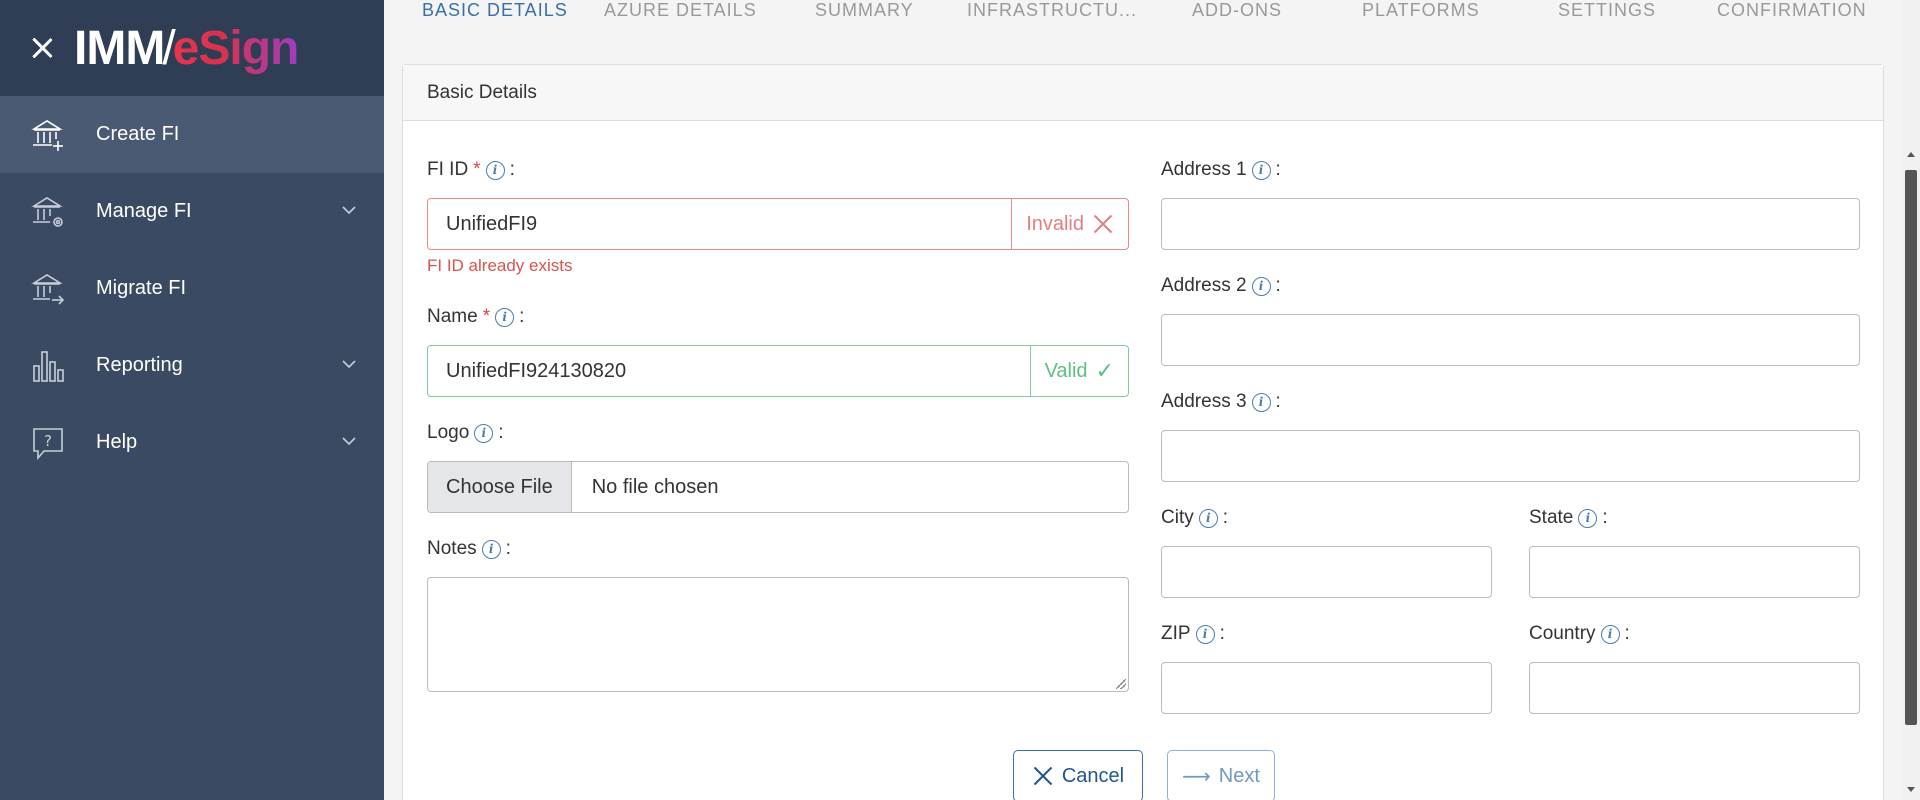  I want to click on sidebar-item-label: Create FI, so click(138, 134).